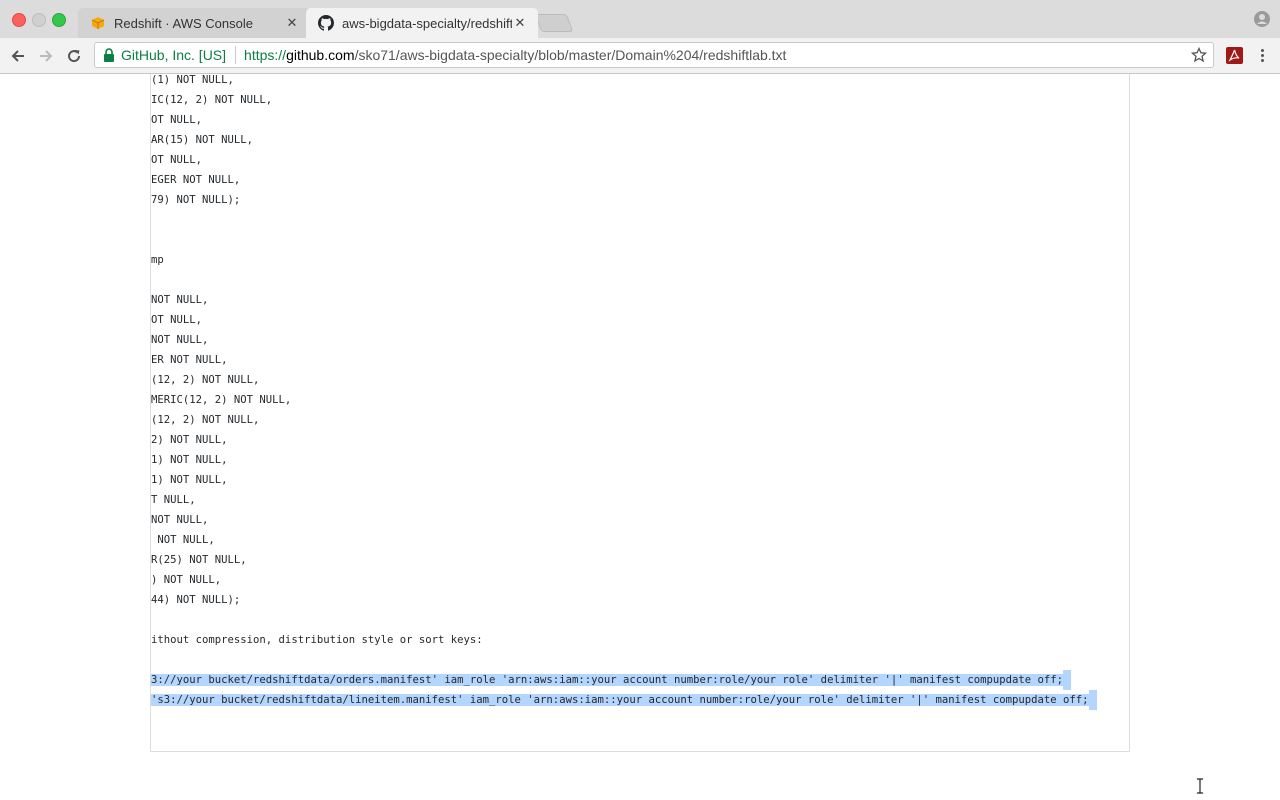 Image resolution: width=1280 pixels, height=800 pixels. I want to click on pdf-extension-icon, so click(1234, 55).